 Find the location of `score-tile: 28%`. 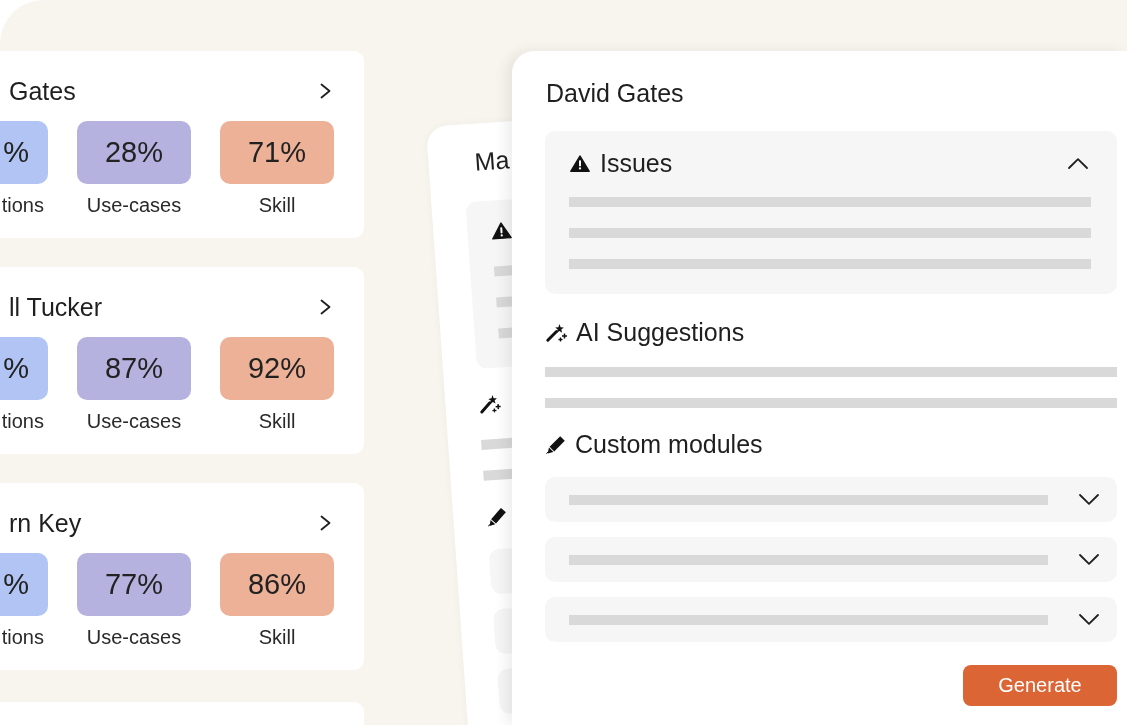

score-tile: 28% is located at coordinates (134, 152).